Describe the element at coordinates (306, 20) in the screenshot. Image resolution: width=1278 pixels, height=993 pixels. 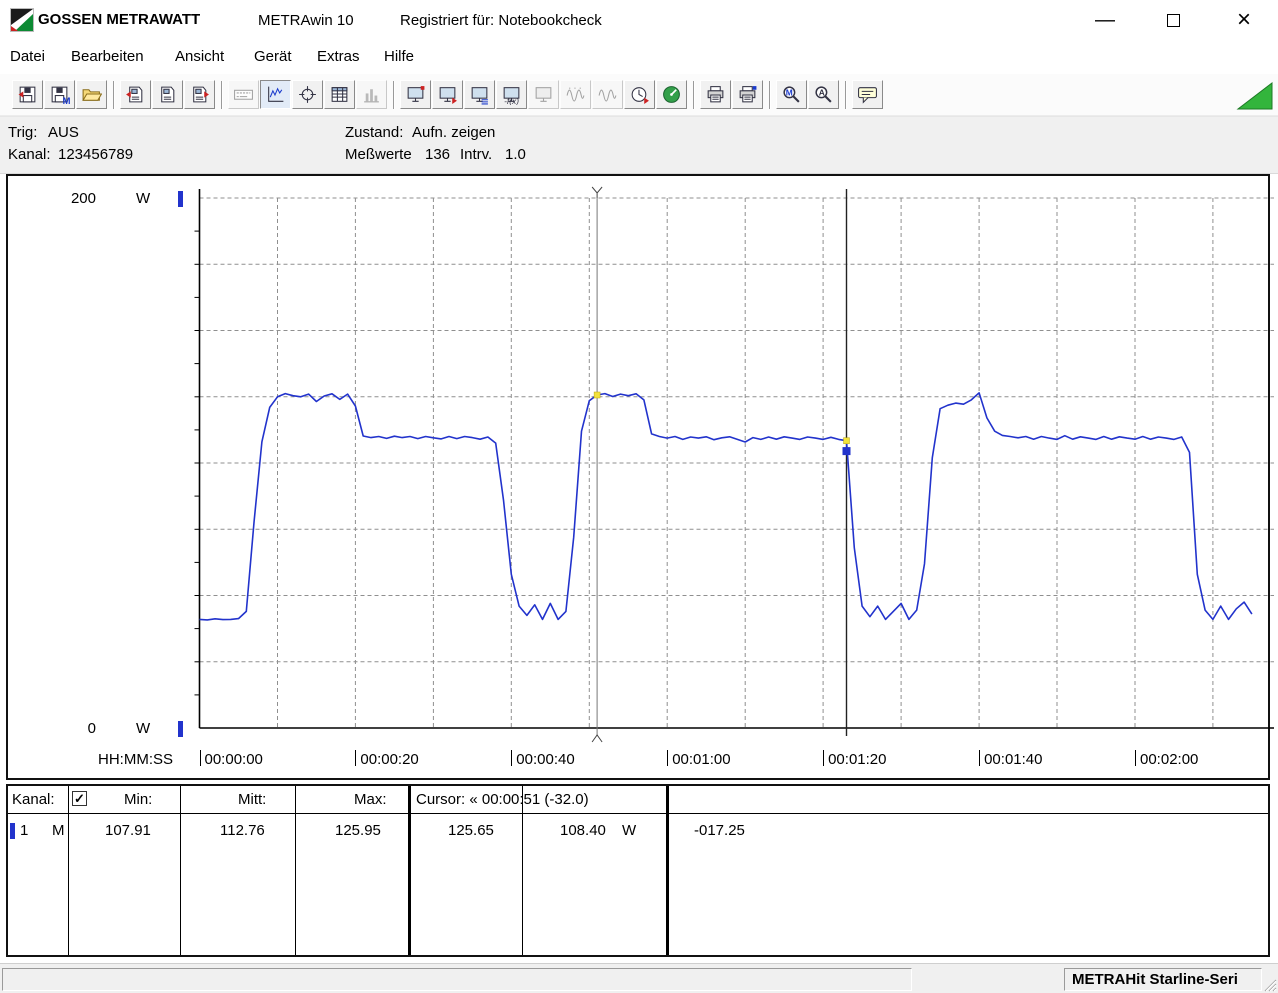
I see `app-title: METRAwin 10` at that location.